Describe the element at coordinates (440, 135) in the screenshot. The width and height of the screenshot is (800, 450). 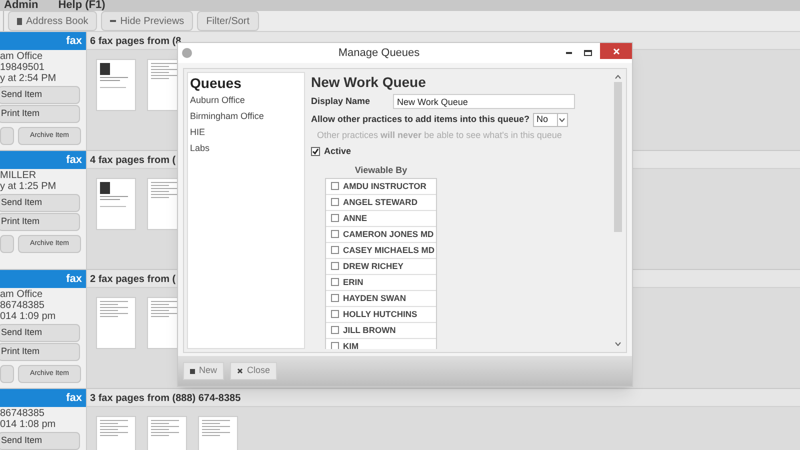
I see `hint-text: Other practices will never be able to see what's in this queue` at that location.